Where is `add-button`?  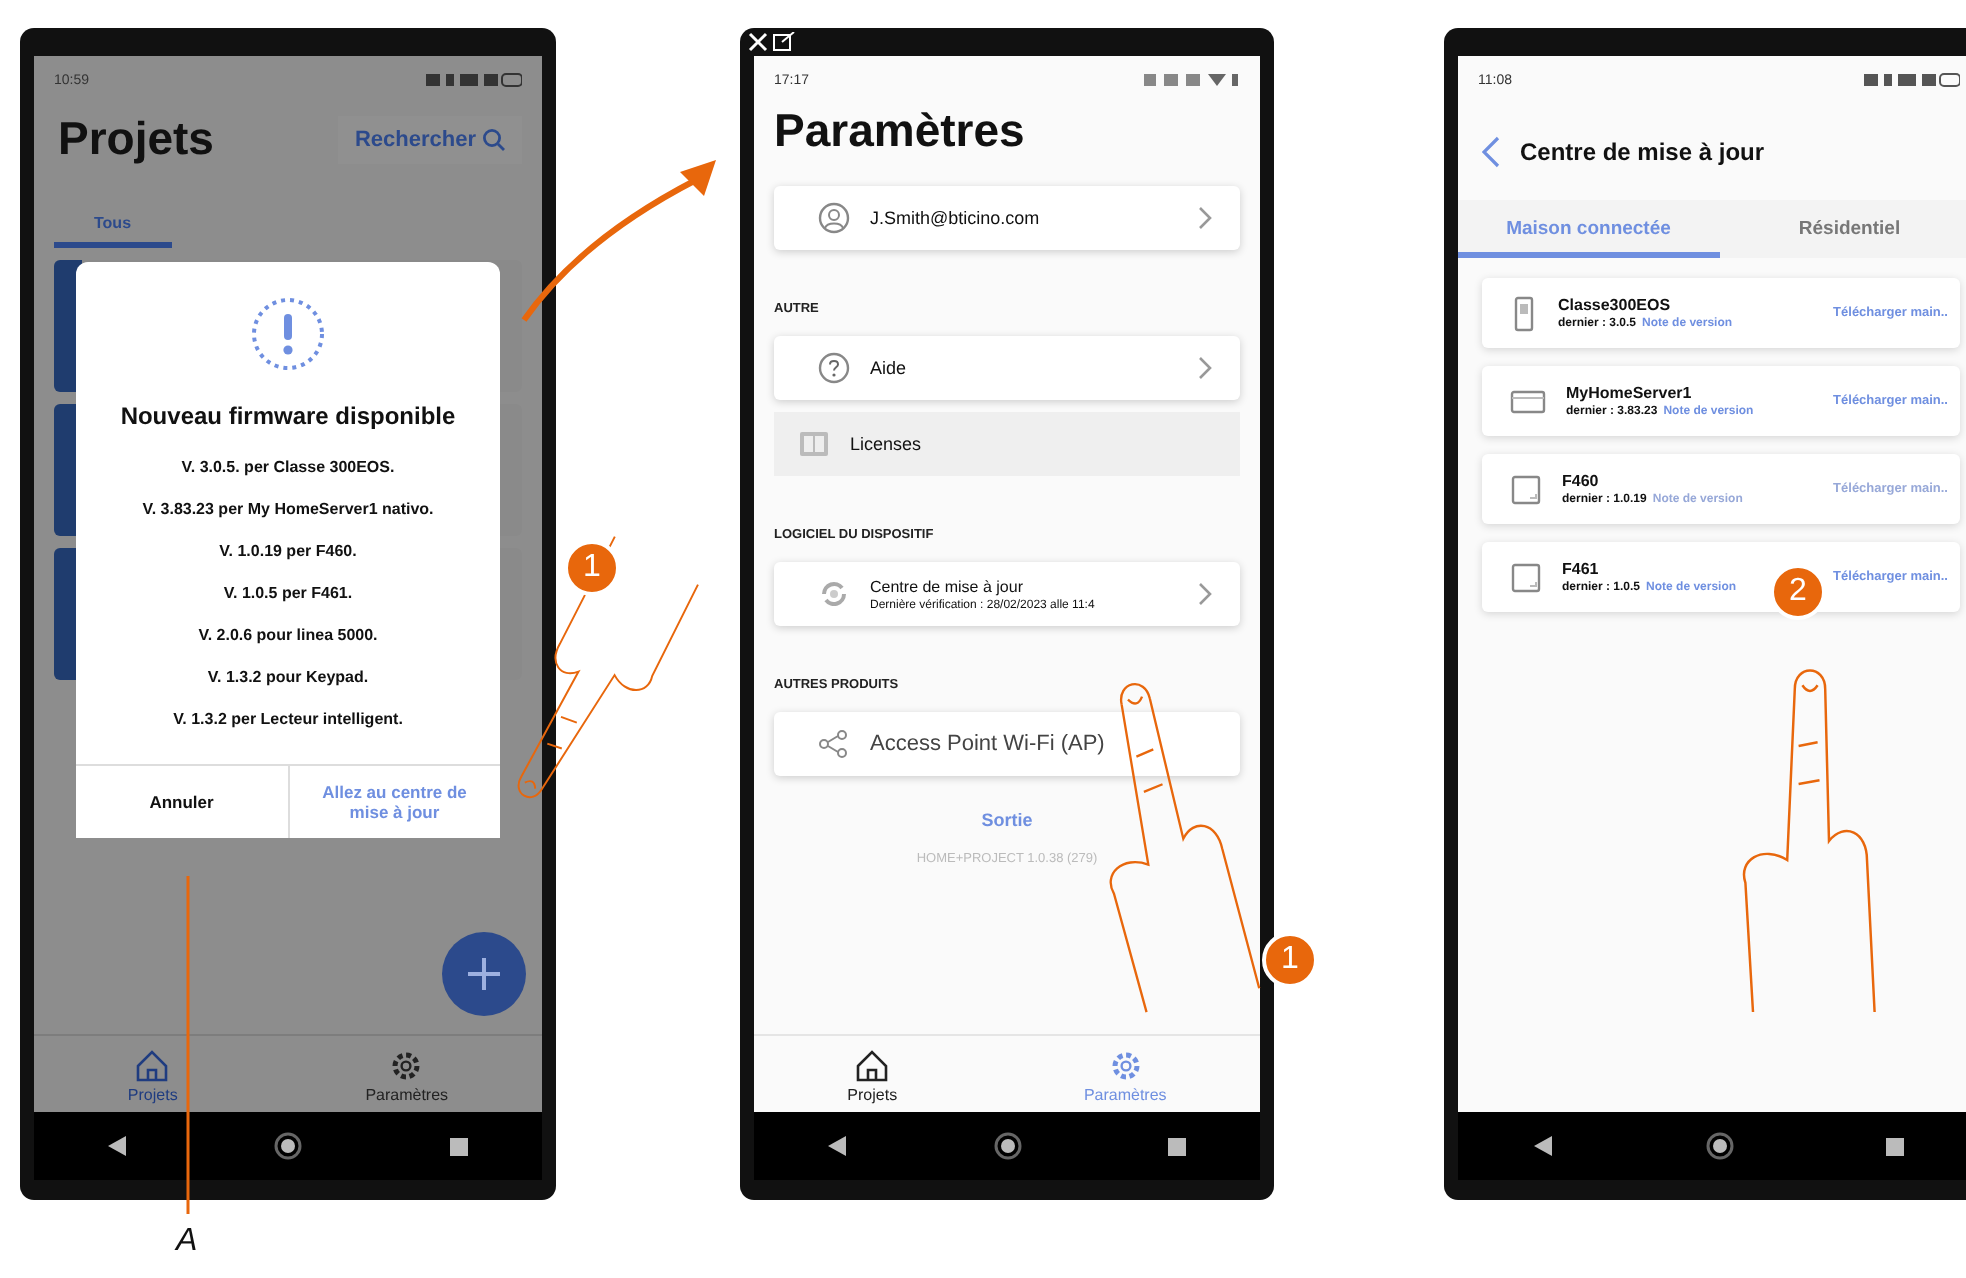
add-button is located at coordinates (484, 974).